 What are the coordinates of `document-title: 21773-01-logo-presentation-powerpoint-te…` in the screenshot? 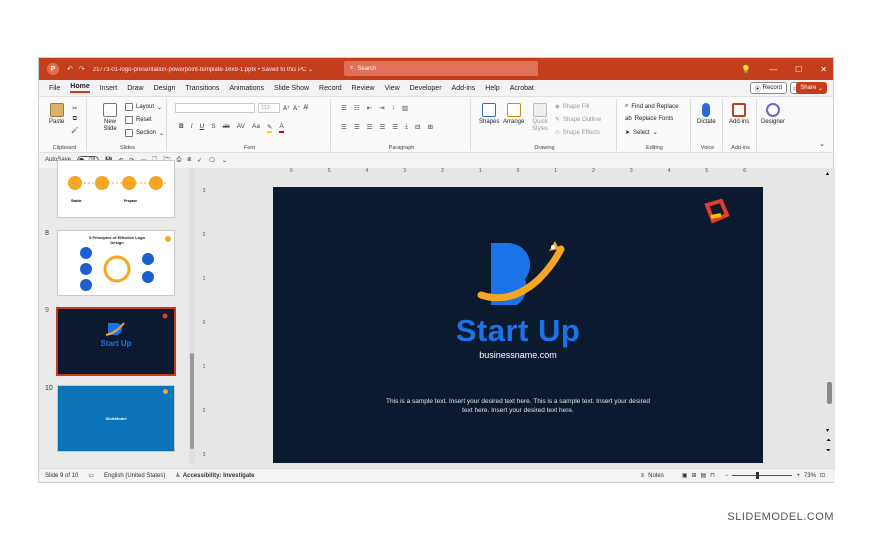 It's located at (203, 69).